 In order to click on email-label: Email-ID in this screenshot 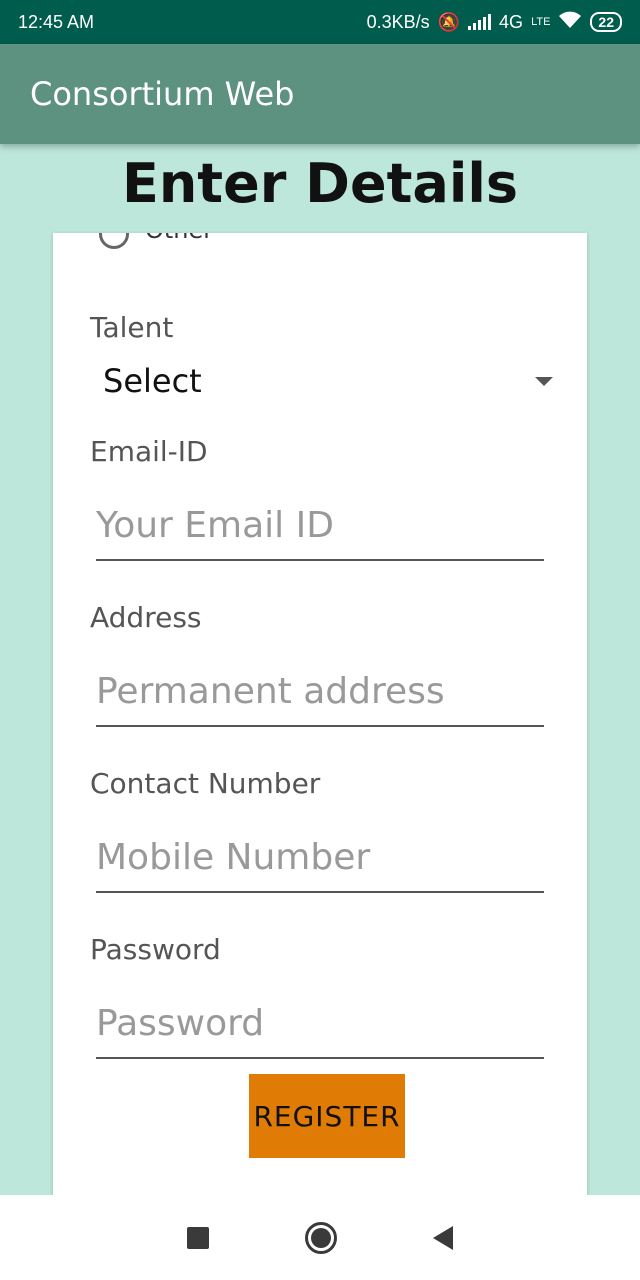, I will do `click(149, 451)`.